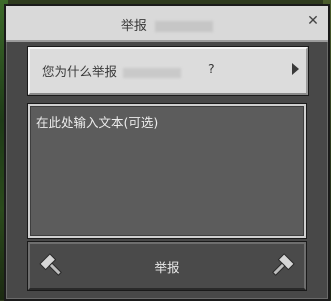 This screenshot has width=331, height=301. I want to click on dialog-title-label: 举报, so click(133, 26).